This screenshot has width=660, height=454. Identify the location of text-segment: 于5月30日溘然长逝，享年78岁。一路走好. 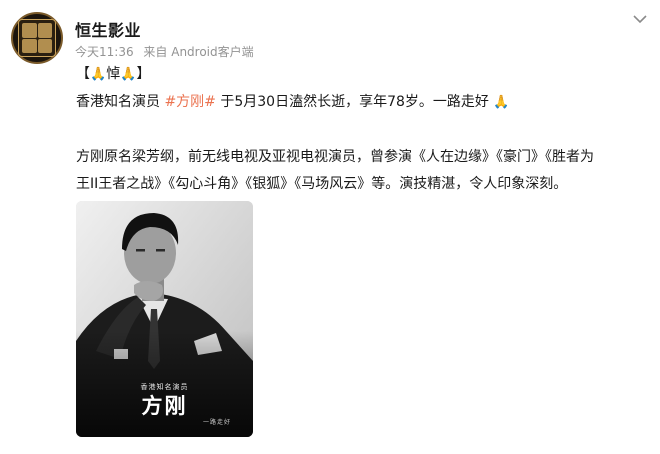
(354, 102).